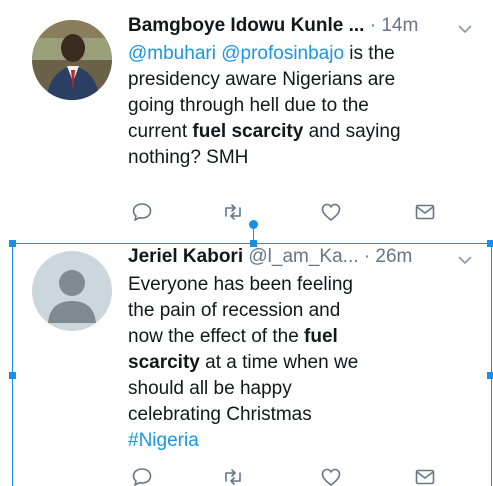 The height and width of the screenshot is (486, 493). I want to click on tweet-text-line: @mbuhari @profosinbajo is the, so click(264, 54).